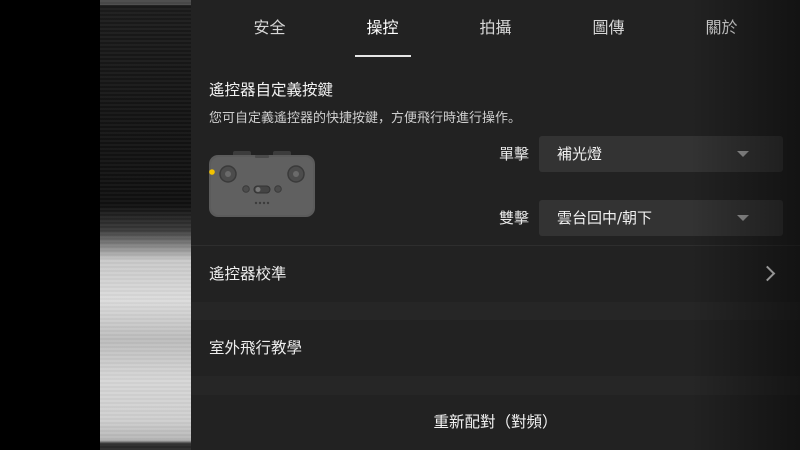 Image resolution: width=800 pixels, height=450 pixels. I want to click on double-click-dropdown: 雲台回中/朝下, so click(661, 218).